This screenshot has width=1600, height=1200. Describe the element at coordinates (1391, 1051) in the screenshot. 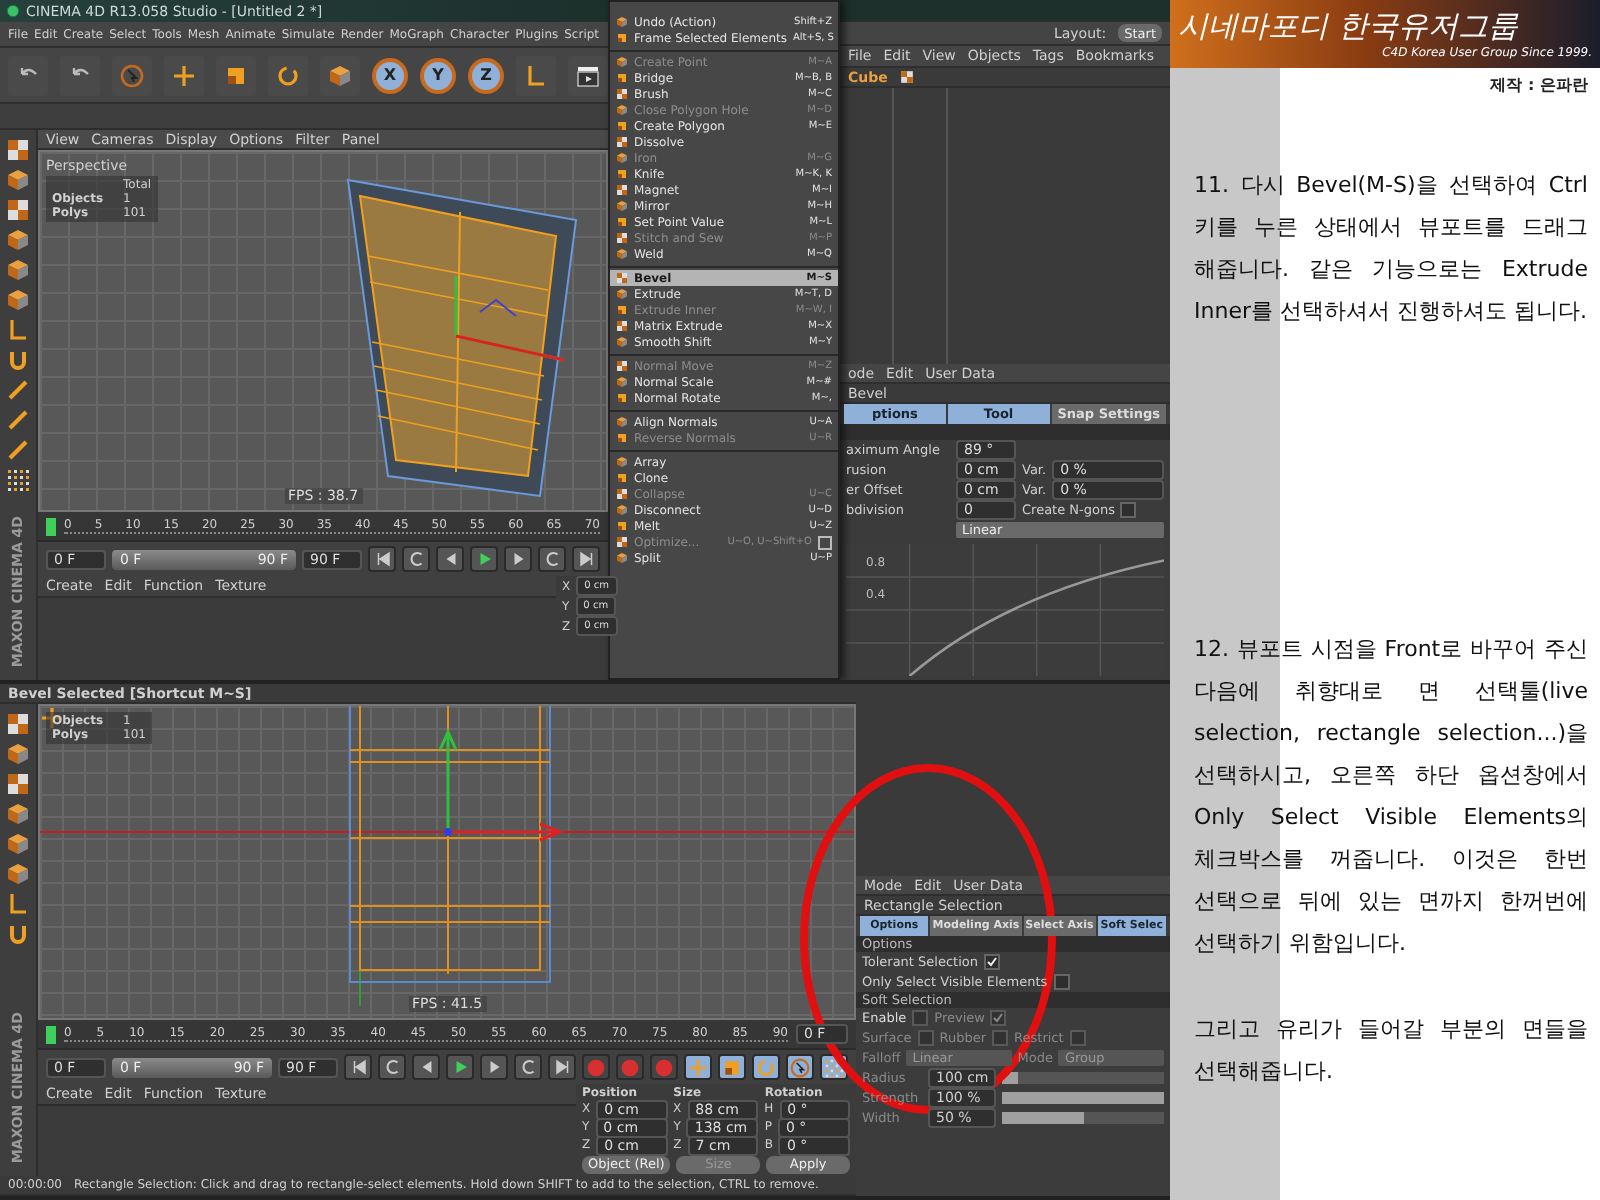

I see `paragraph: 그리고 유리가 들어갈 부분의 면들을 선택해줍니다.` at that location.